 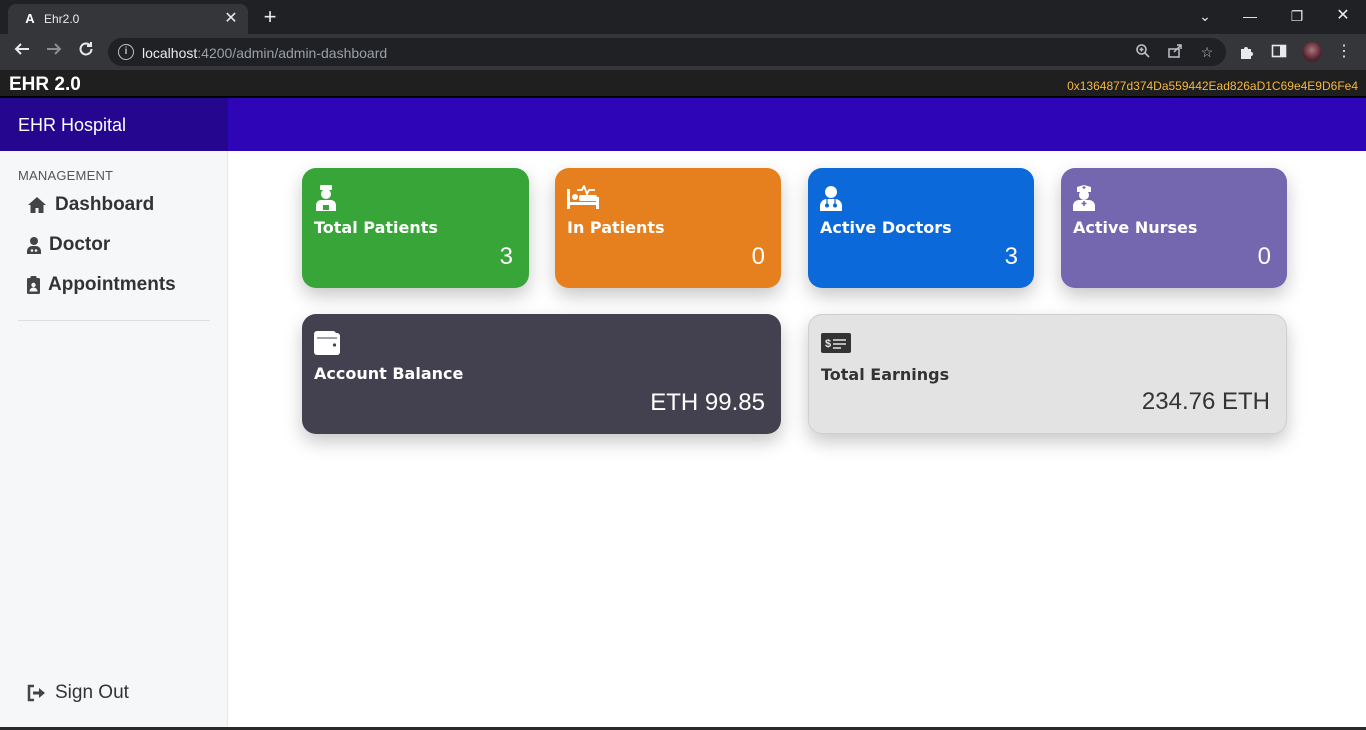 What do you see at coordinates (389, 373) in the screenshot?
I see `card-label: Account Balance` at bounding box center [389, 373].